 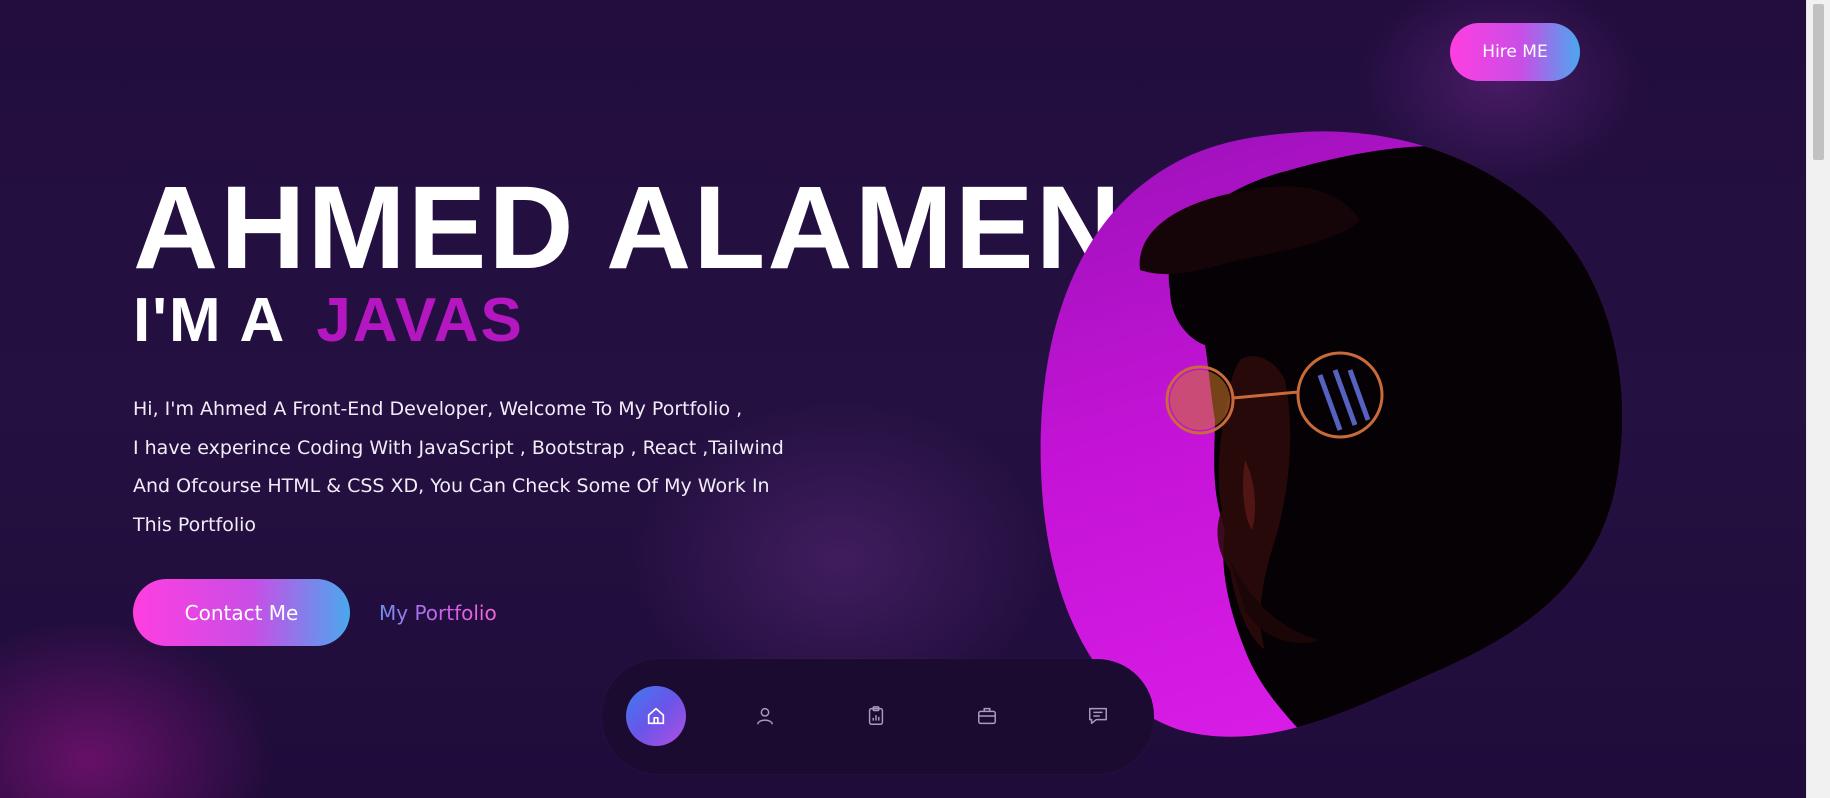 I want to click on scrollbar-thumb, so click(x=1818, y=82).